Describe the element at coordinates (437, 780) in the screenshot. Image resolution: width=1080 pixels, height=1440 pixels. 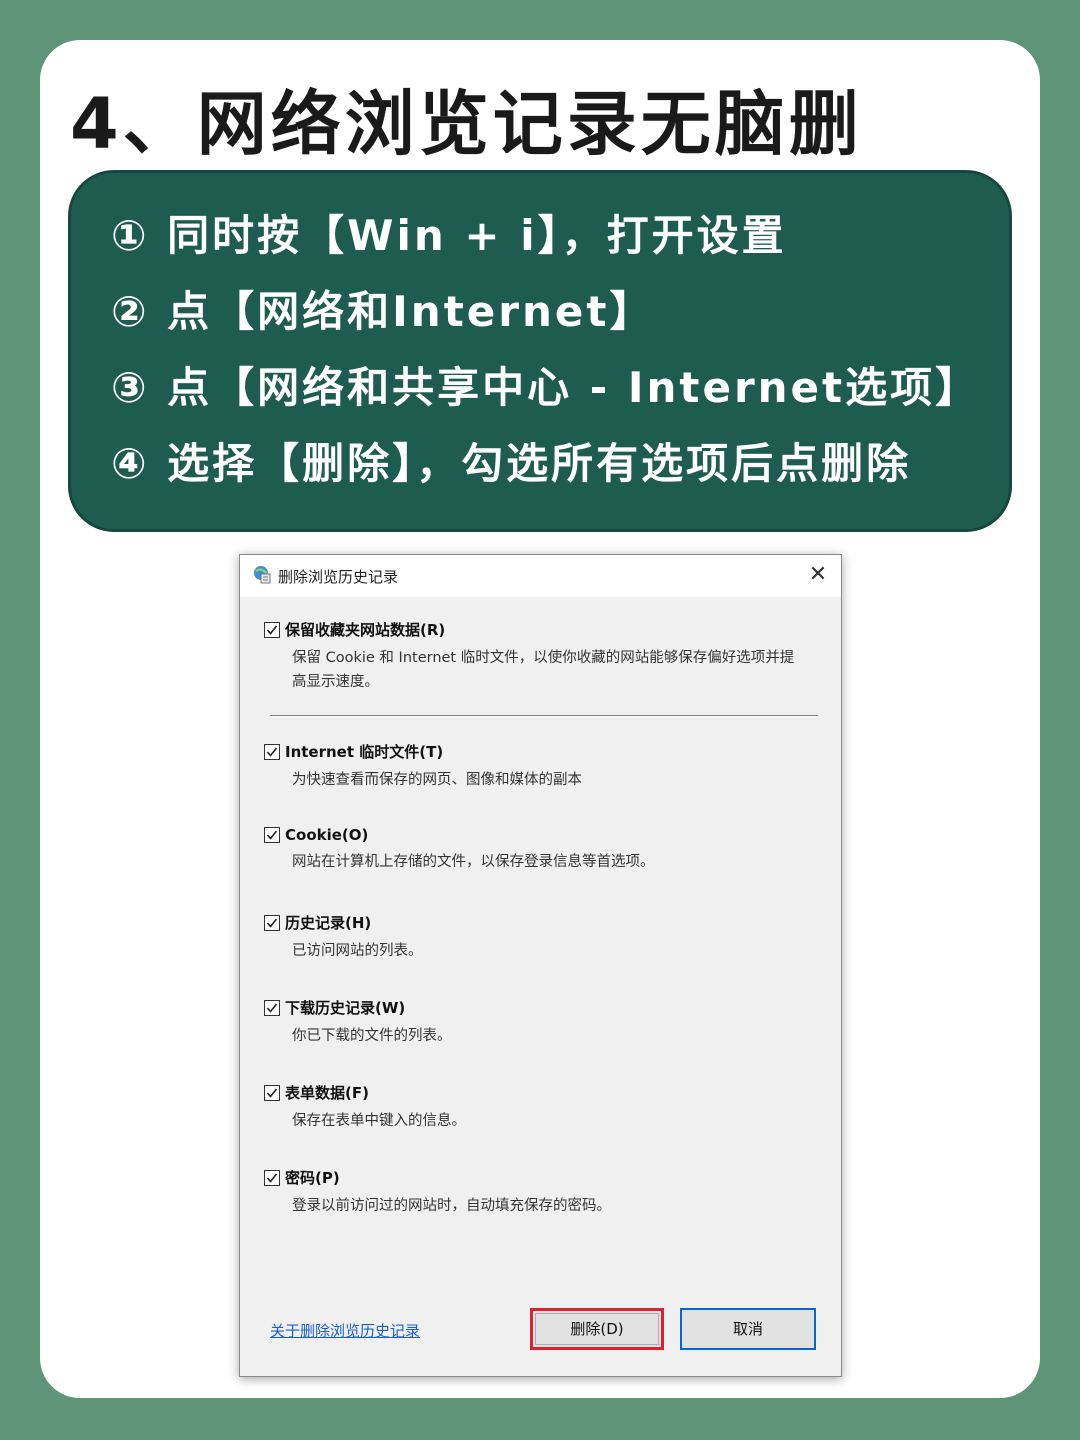
I see `option-description: 为快速查看而保存的网页、图像和媒体的副本` at that location.